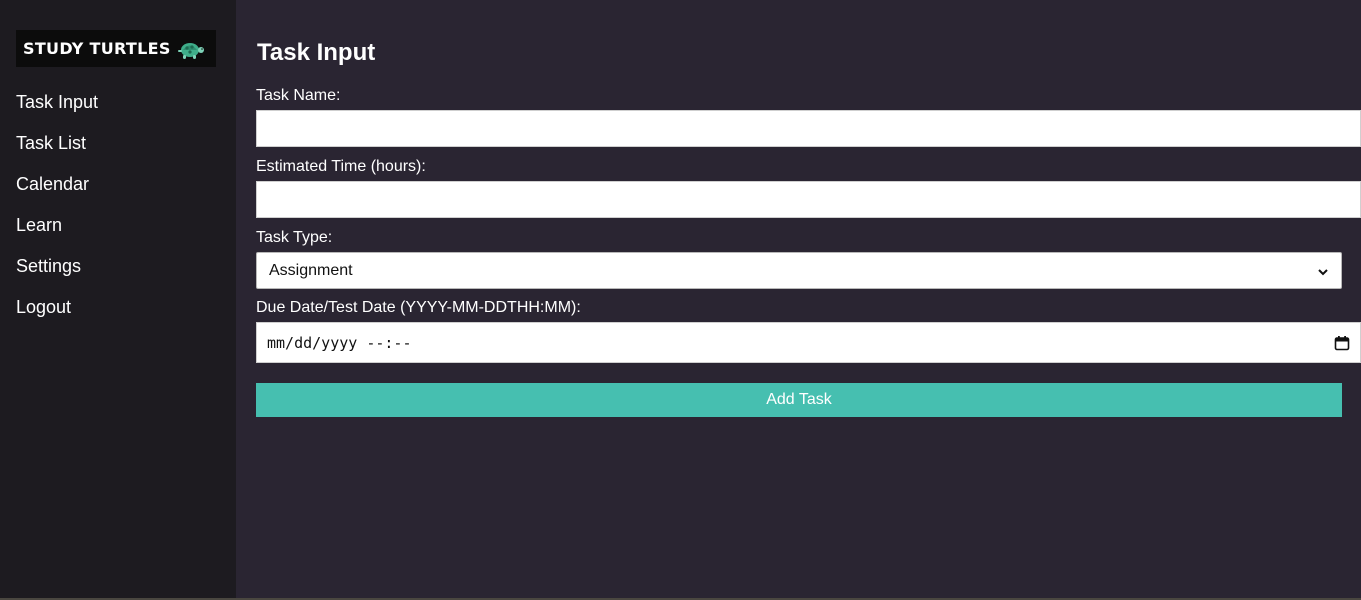  What do you see at coordinates (316, 52) in the screenshot?
I see `page-title: Task Input` at bounding box center [316, 52].